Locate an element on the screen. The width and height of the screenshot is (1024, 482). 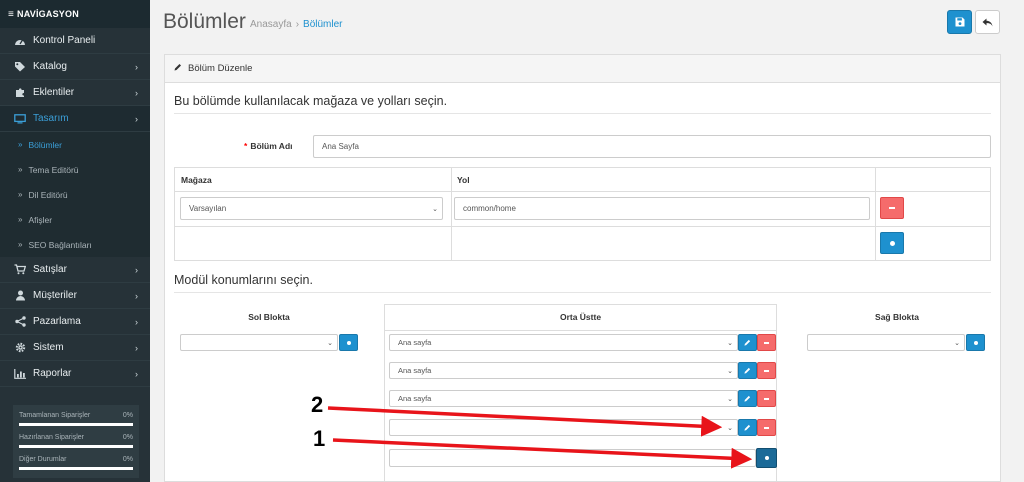
annotation-overlay is located at coordinates (540, 437).